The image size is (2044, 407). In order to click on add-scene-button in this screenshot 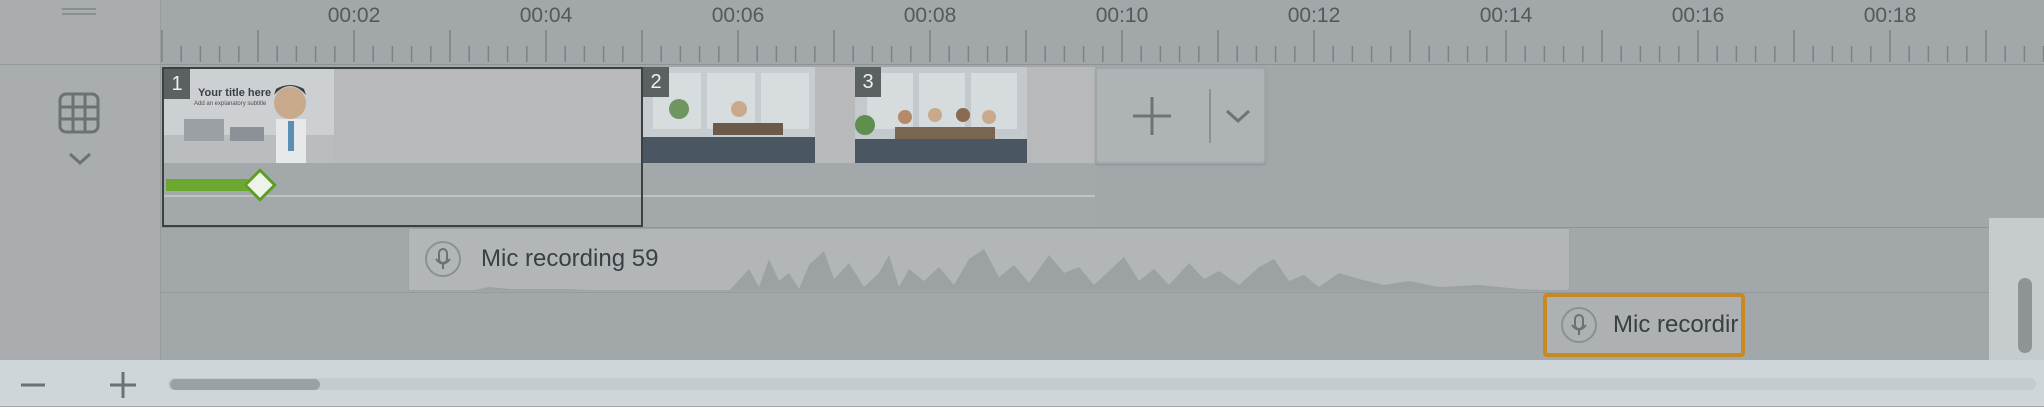, I will do `click(1152, 115)`.